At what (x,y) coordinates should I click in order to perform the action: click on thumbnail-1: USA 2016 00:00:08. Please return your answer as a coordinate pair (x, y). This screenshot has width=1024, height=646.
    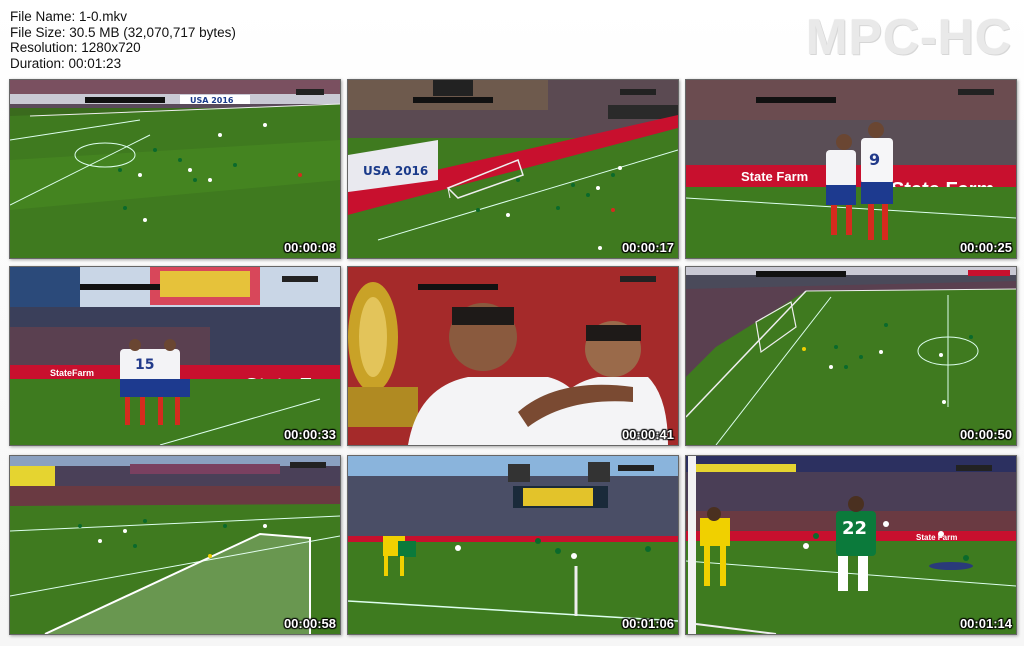
    Looking at the image, I should click on (175, 169).